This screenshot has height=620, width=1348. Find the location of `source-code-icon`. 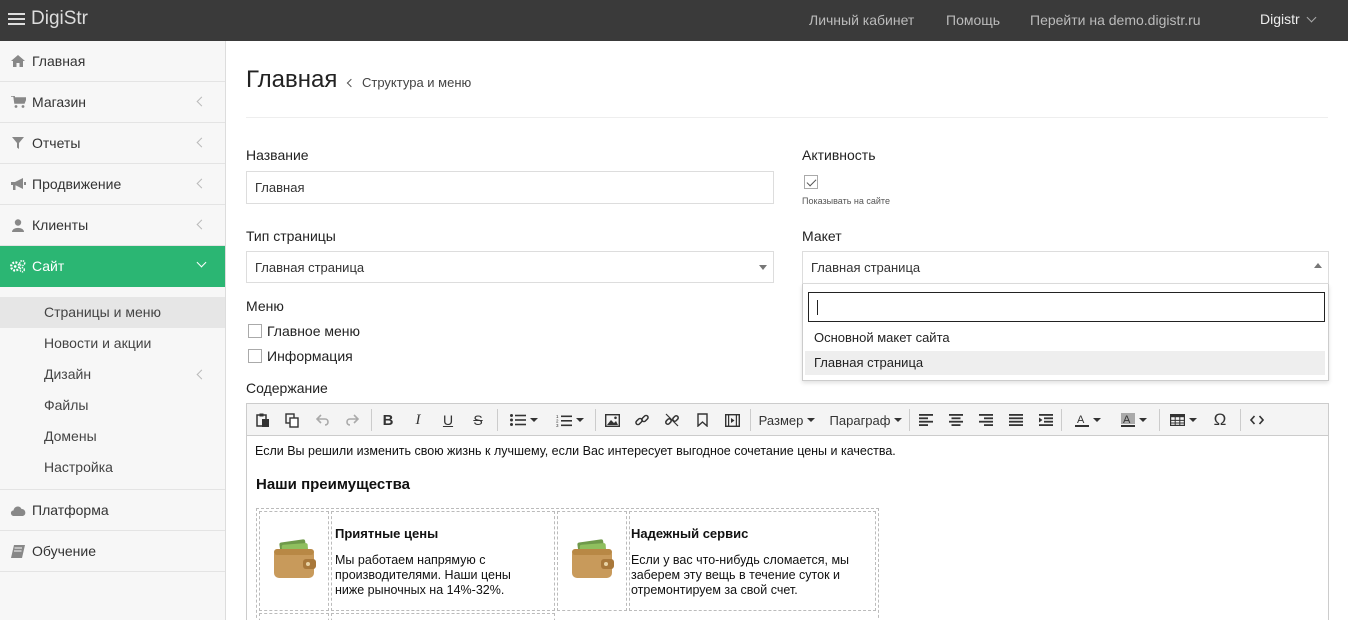

source-code-icon is located at coordinates (1257, 420).